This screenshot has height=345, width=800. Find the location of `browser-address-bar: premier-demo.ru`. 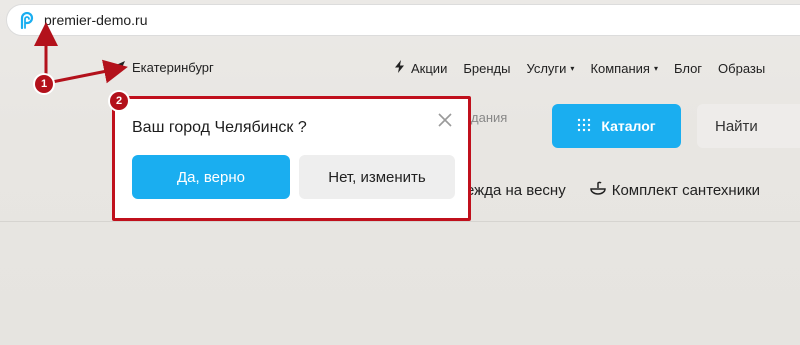

browser-address-bar: premier-demo.ru is located at coordinates (403, 20).